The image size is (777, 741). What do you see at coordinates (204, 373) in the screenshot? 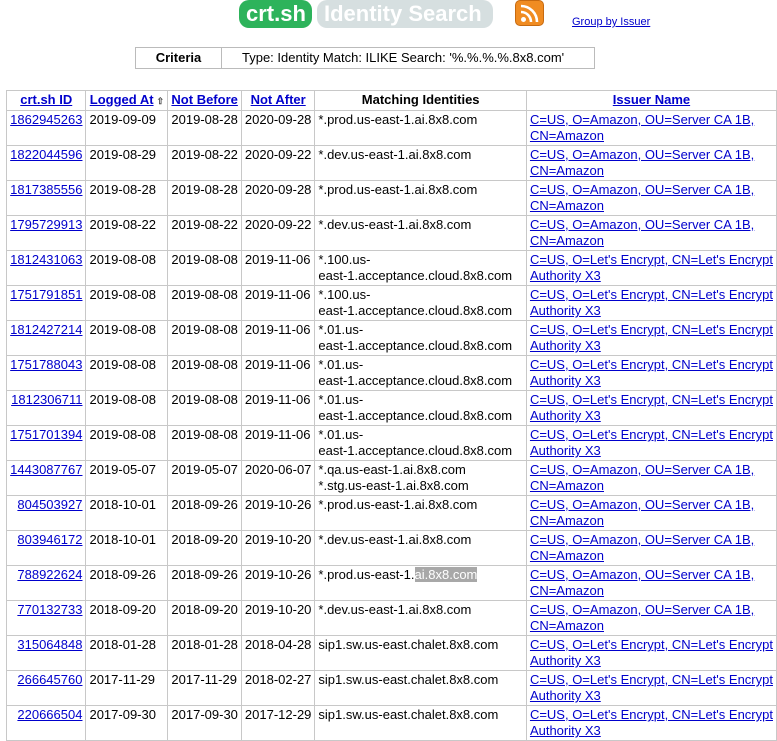
I see `not-before-cell: 2019-08-08` at bounding box center [204, 373].